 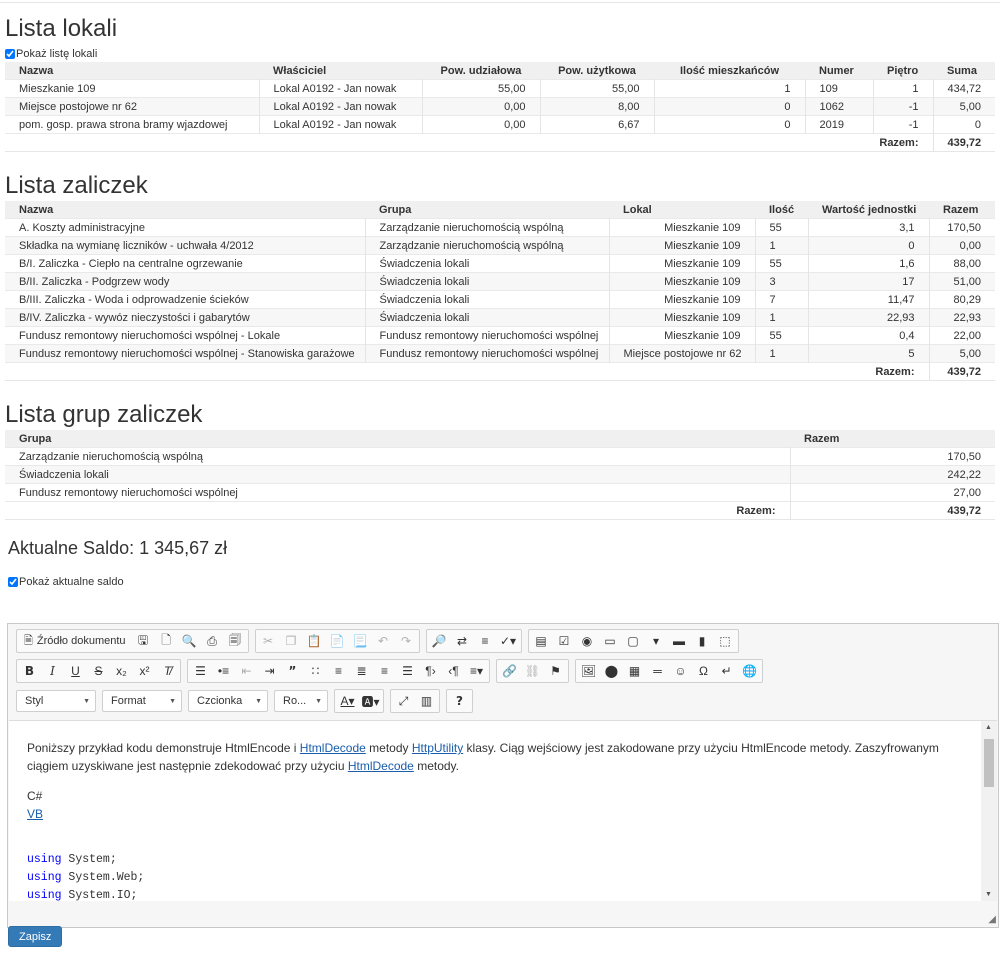 What do you see at coordinates (383, 641) in the screenshot?
I see `undo-icon: ↶` at bounding box center [383, 641].